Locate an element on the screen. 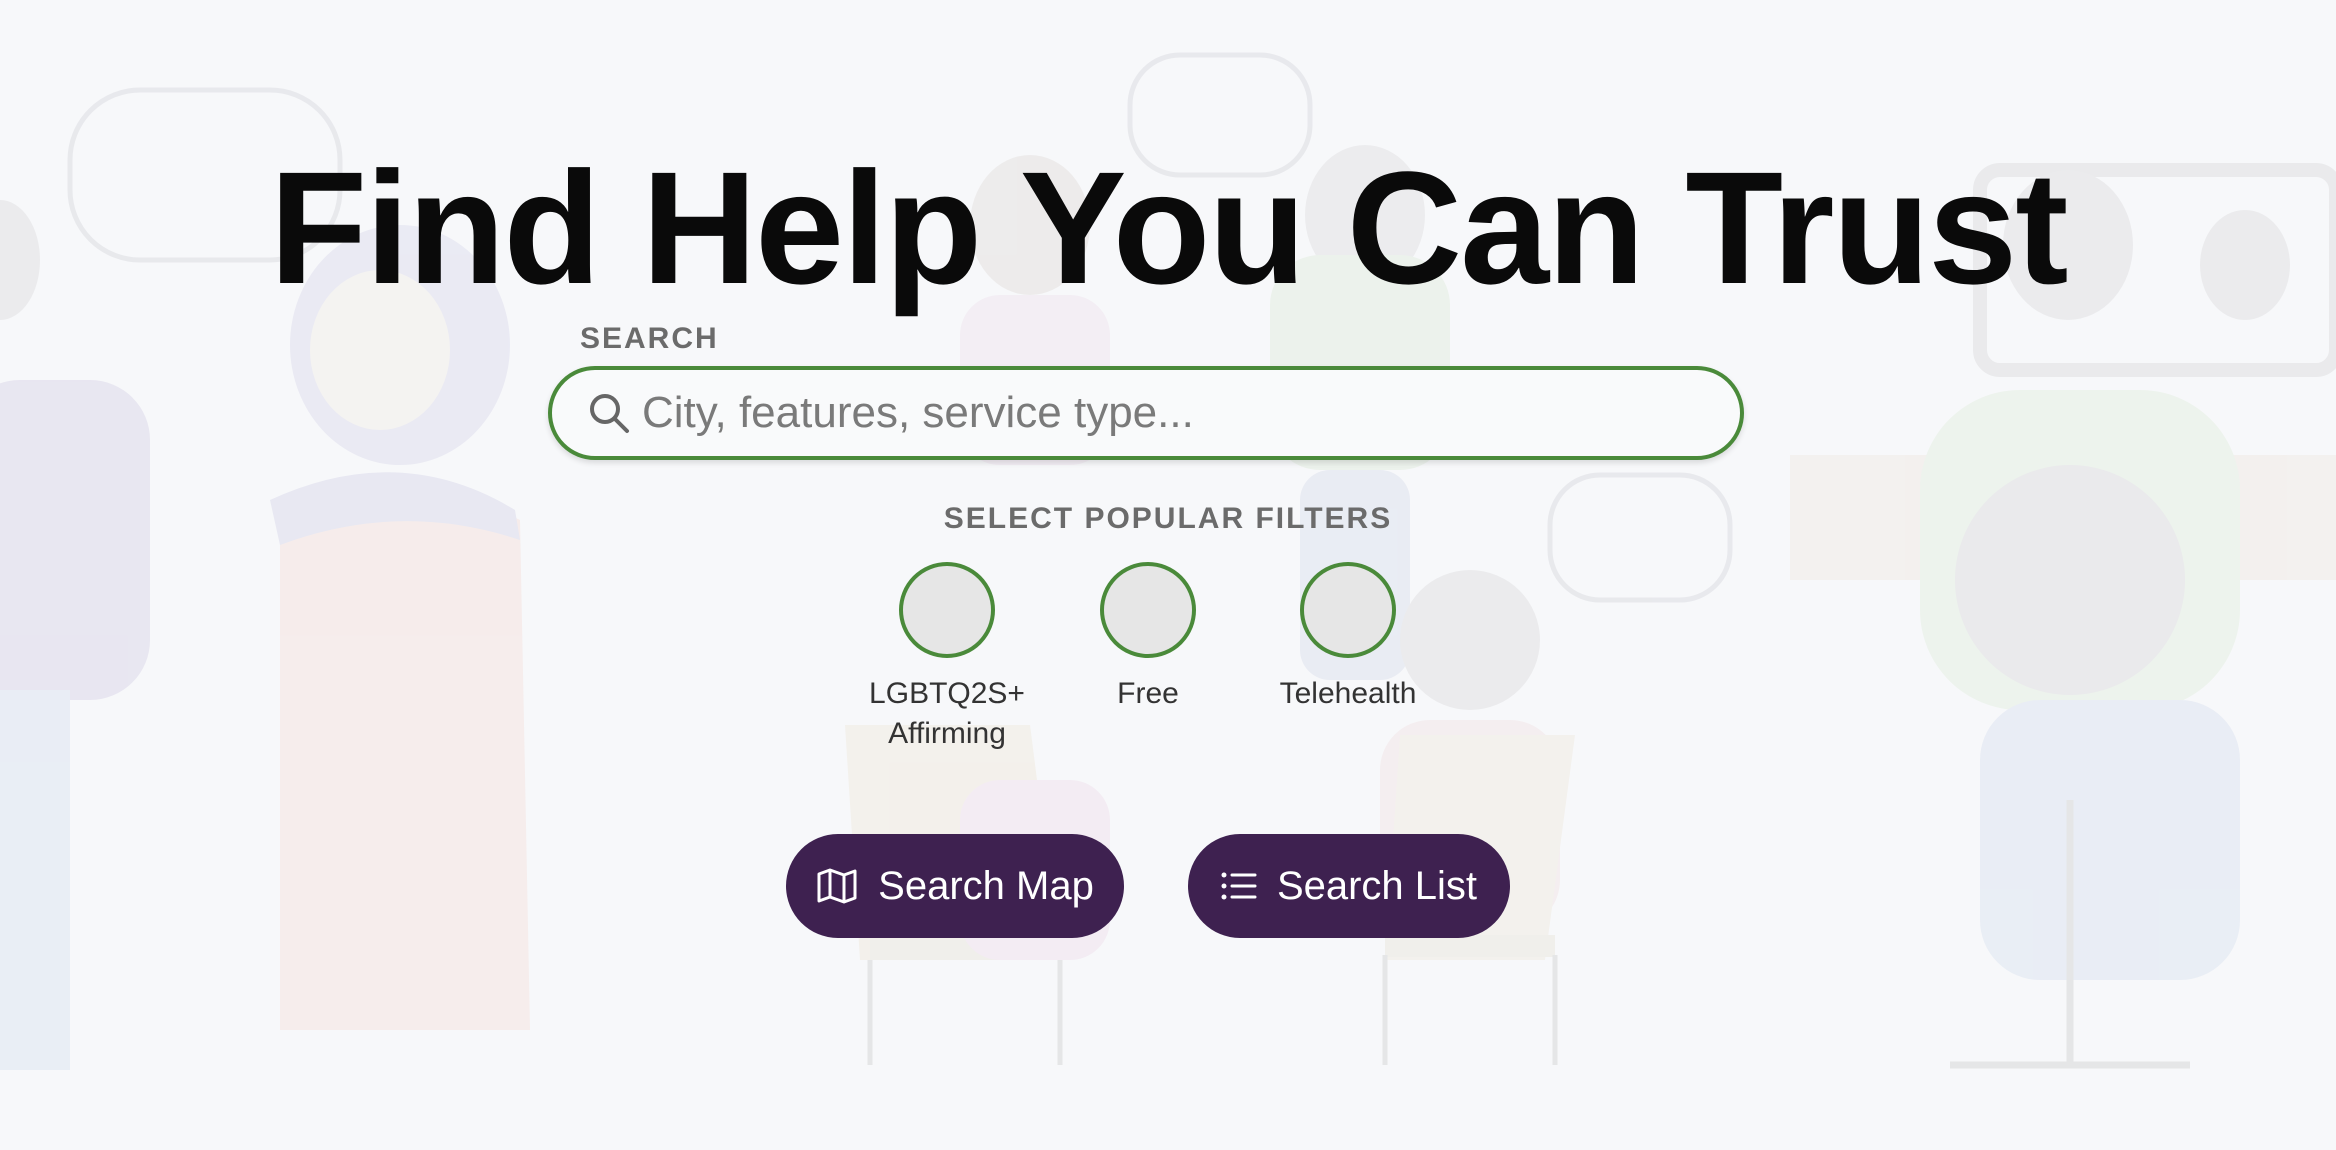 This screenshot has width=2336, height=1150. page-title: Find Help You Can Trust is located at coordinates (1168, 227).